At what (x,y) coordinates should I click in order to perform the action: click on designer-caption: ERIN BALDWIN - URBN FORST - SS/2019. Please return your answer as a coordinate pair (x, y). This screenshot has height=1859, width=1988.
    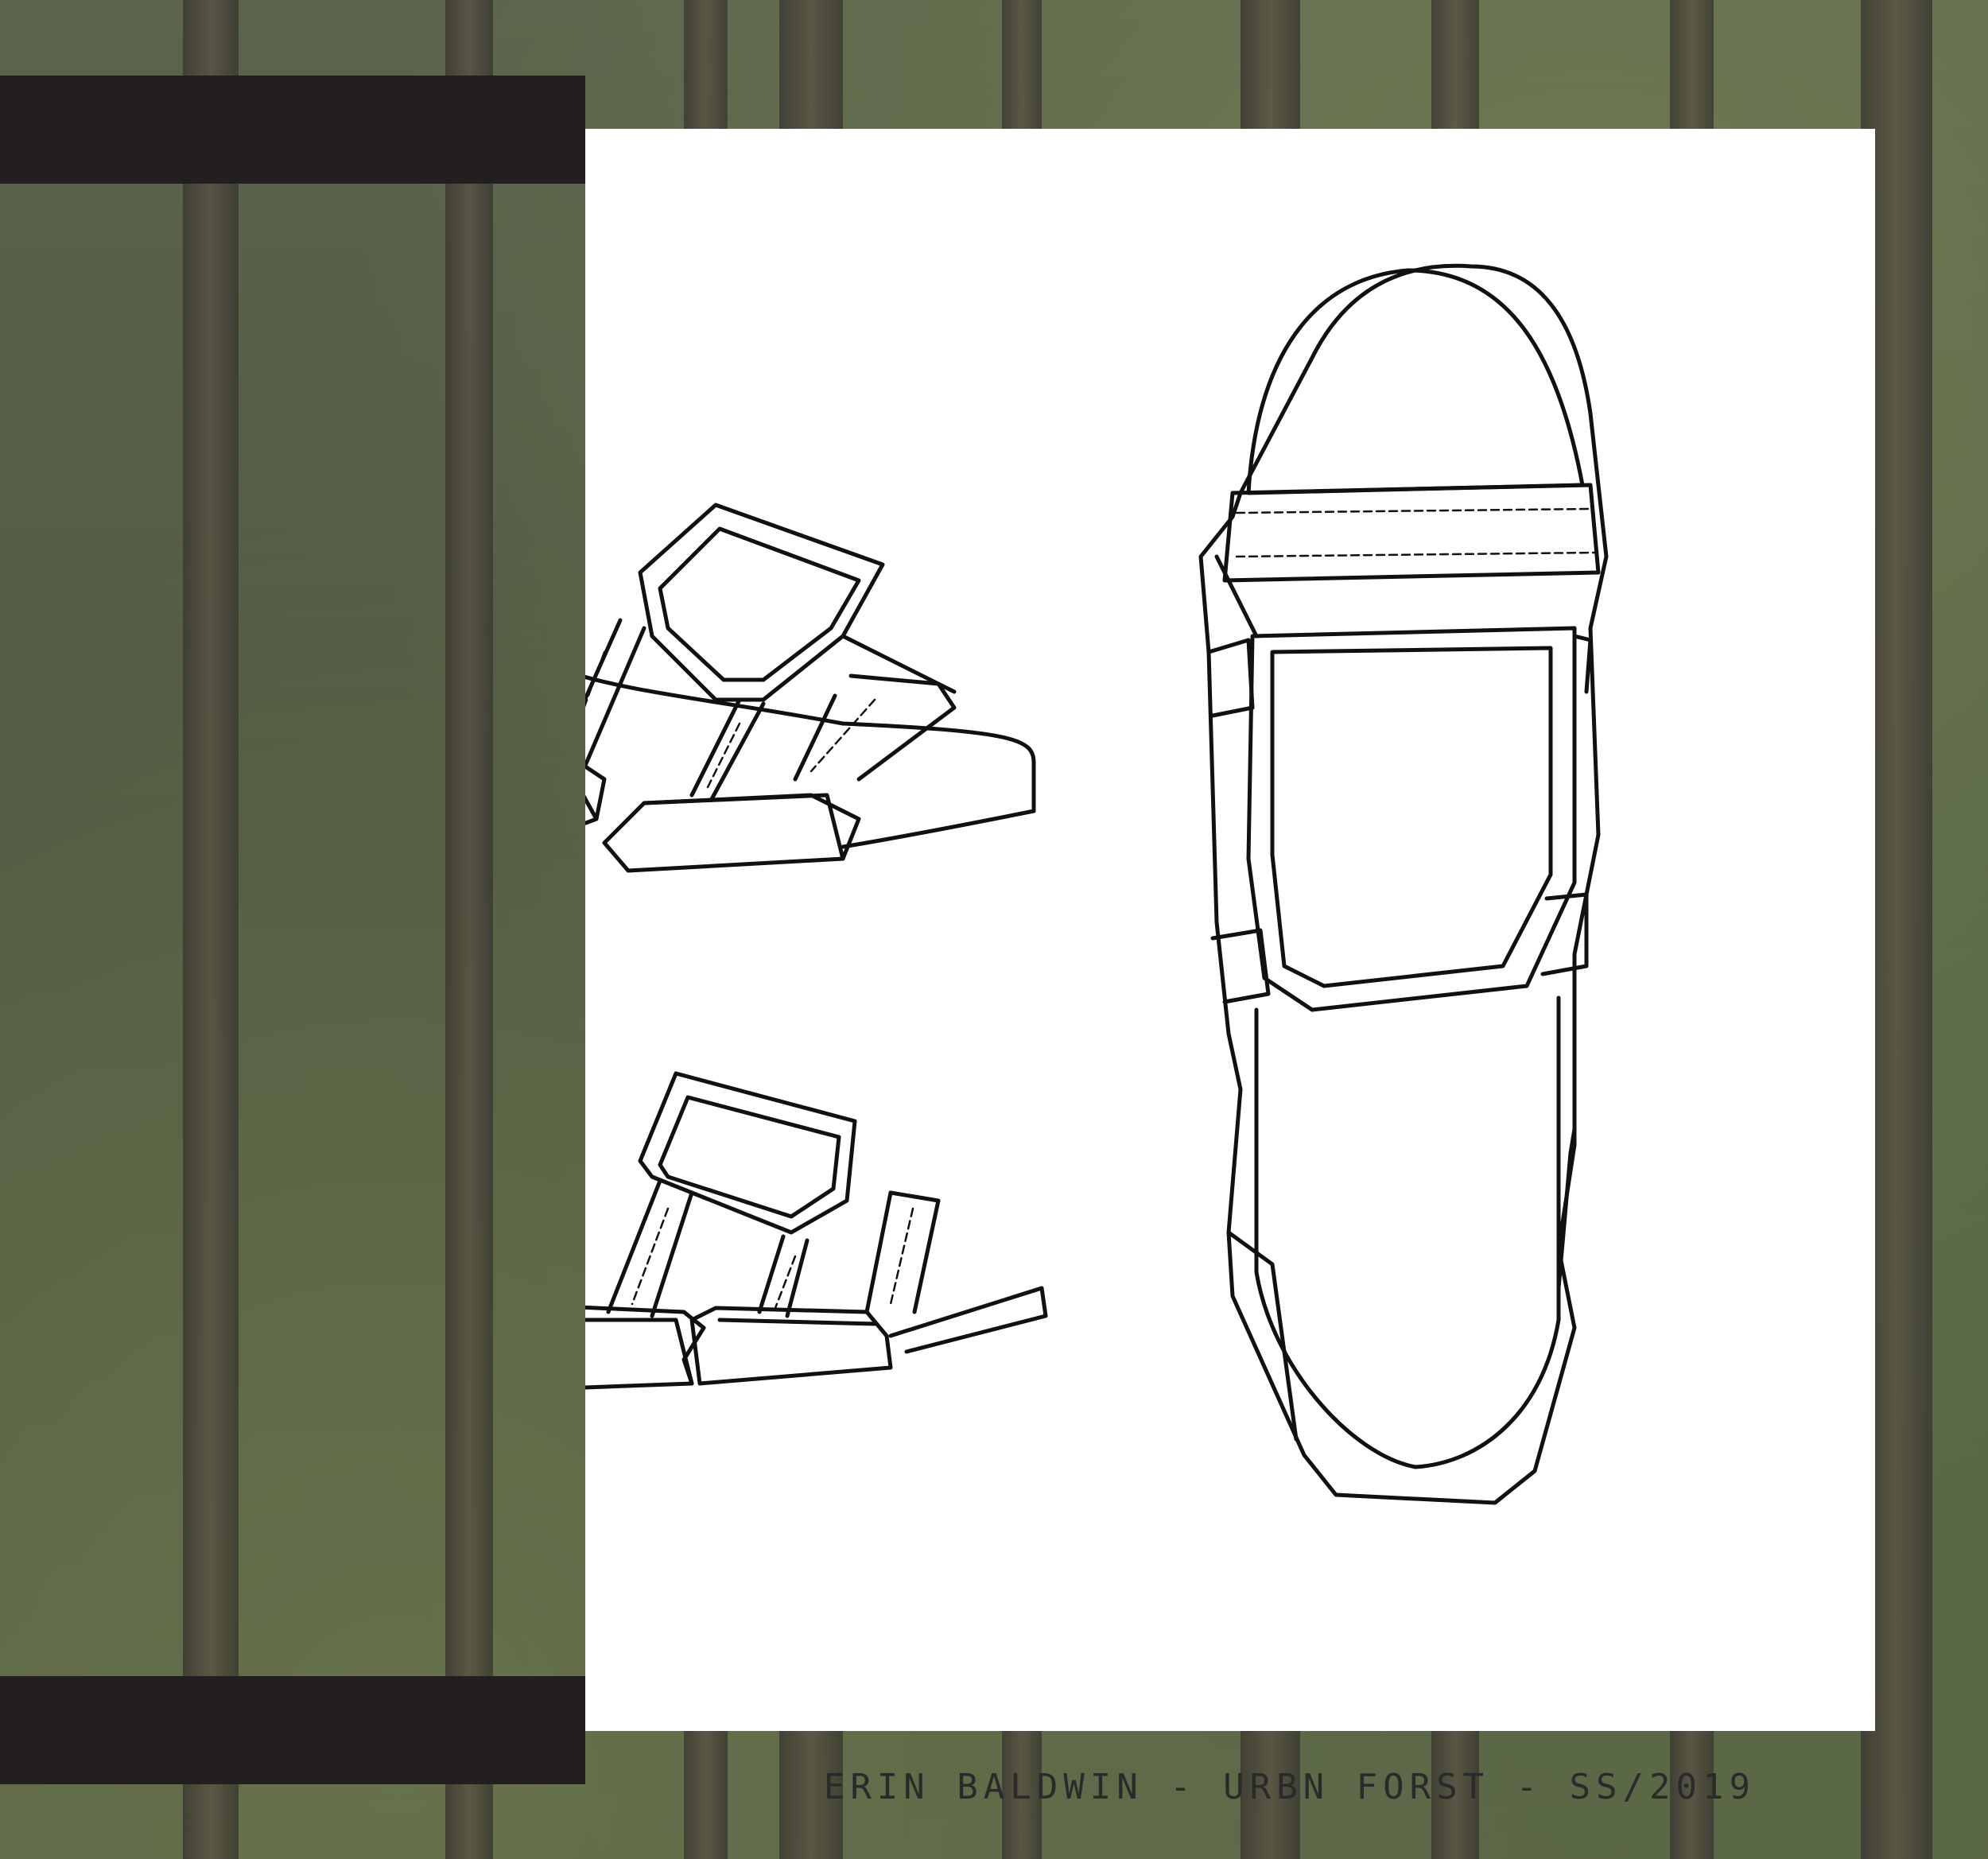
    Looking at the image, I should click on (1289, 1787).